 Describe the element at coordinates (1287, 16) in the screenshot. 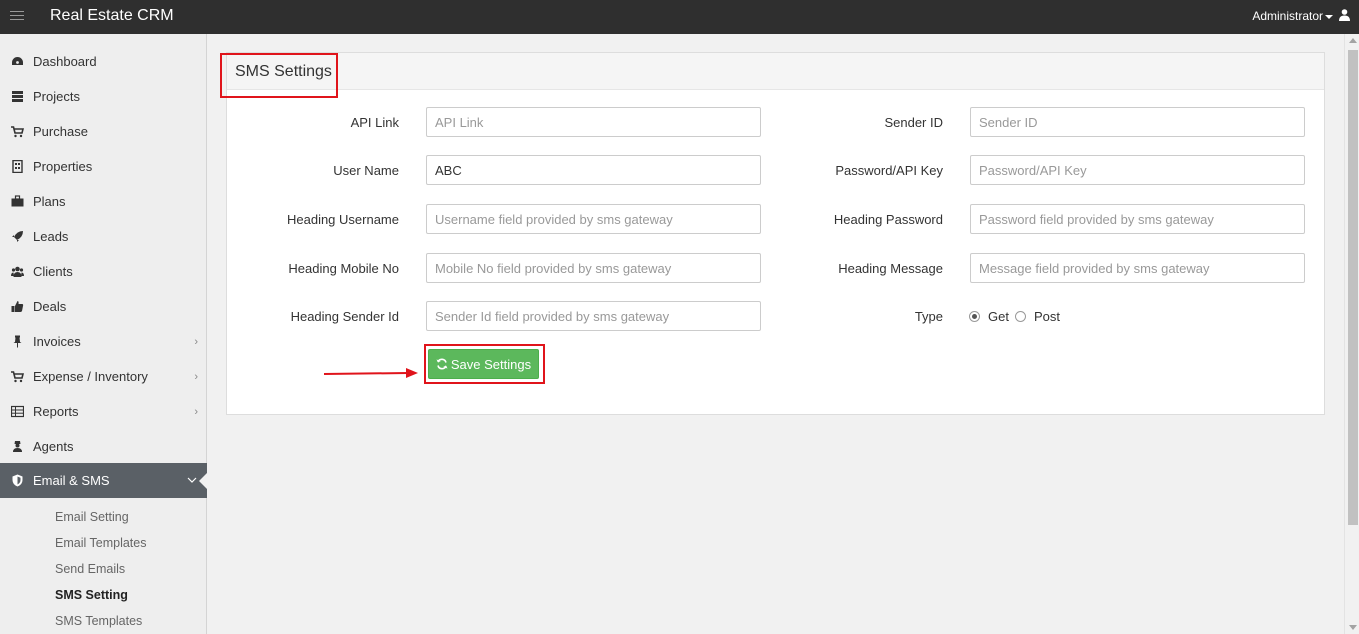

I see `user-menu-label: Administrator` at that location.